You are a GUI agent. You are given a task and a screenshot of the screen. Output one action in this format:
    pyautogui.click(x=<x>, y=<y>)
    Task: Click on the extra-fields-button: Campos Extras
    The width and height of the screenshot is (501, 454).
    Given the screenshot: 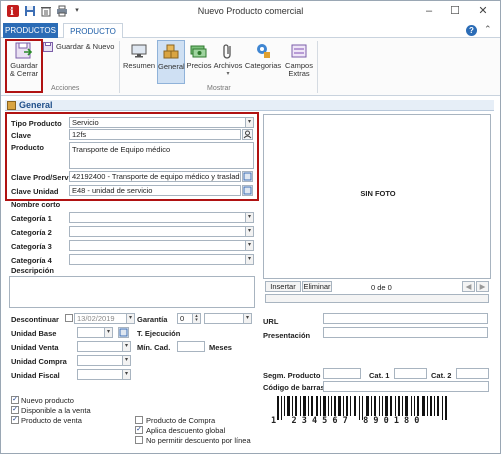 What is the action you would take?
    pyautogui.click(x=299, y=60)
    